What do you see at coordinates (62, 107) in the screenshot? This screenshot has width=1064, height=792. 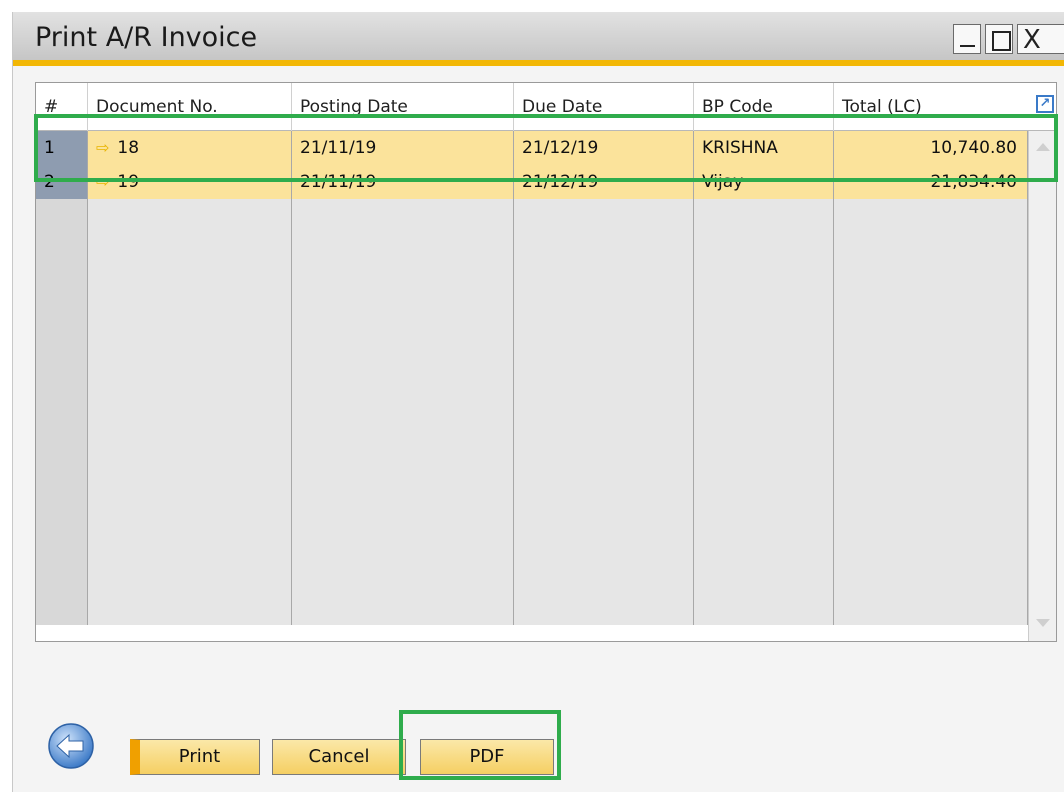 I see `column-header-number: #` at bounding box center [62, 107].